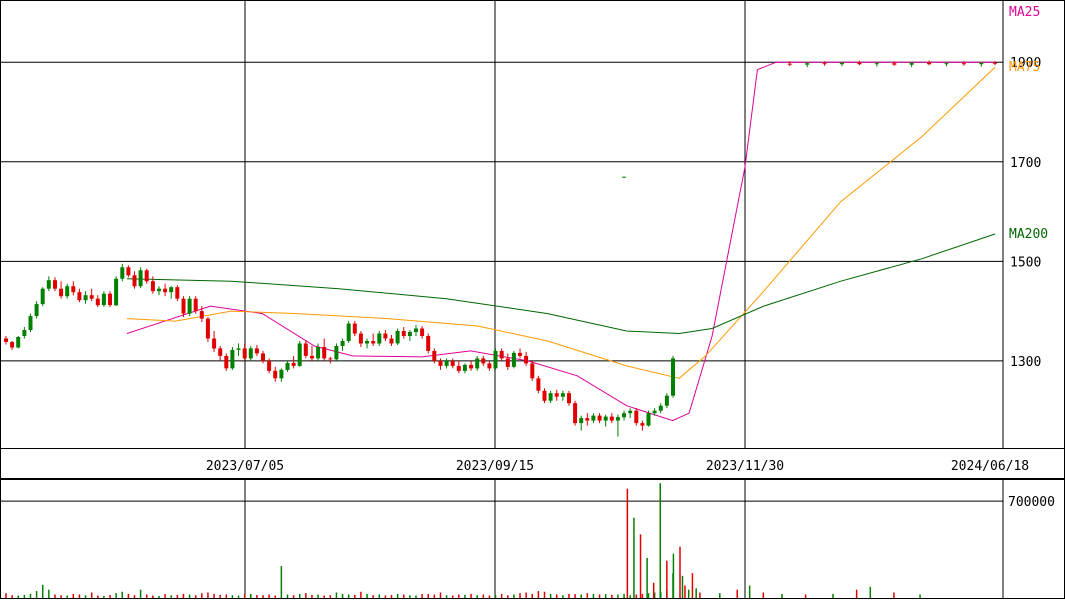  I want to click on date-axis: 2023/07/05 2023/09/15 2023/11/30 2024/06/18, so click(532, 463).